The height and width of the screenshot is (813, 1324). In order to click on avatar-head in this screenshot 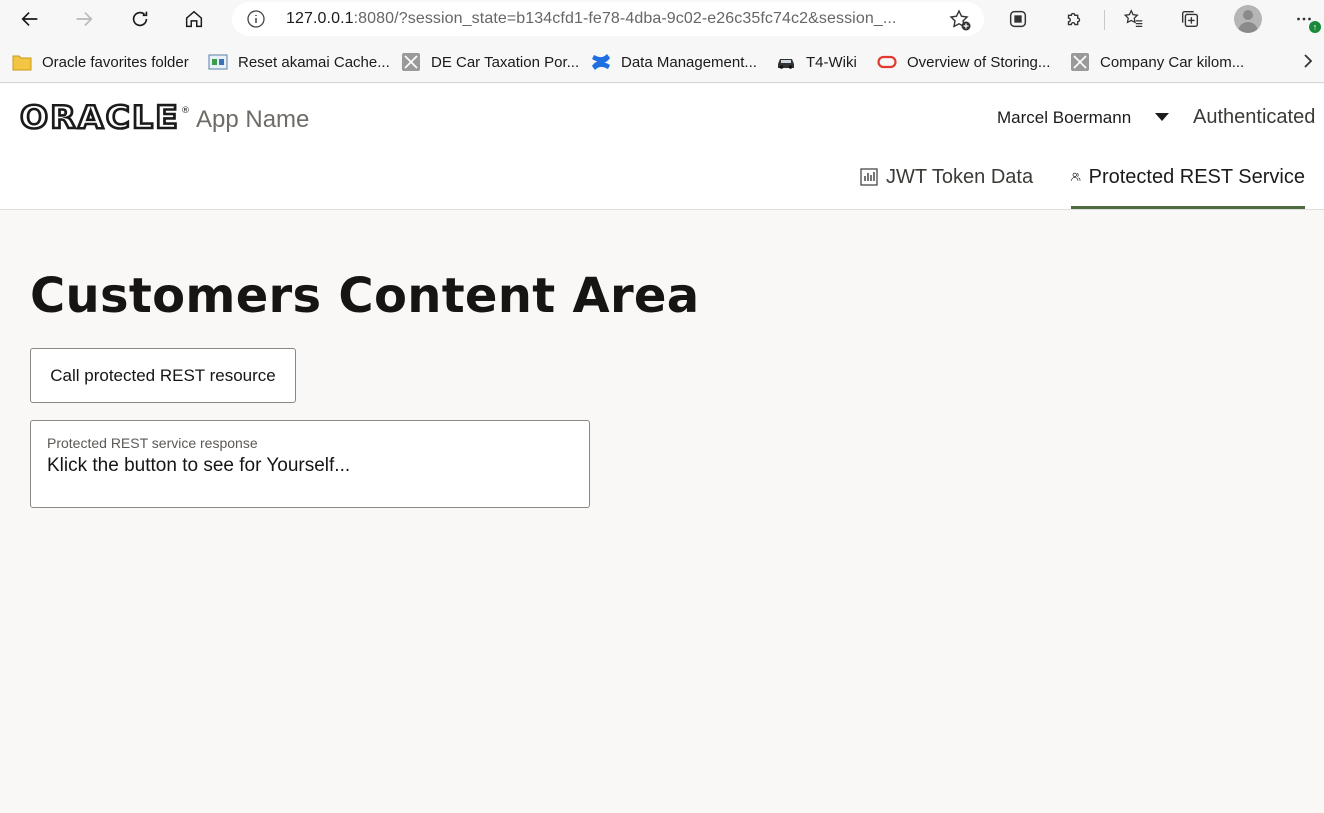, I will do `click(1248, 15)`.